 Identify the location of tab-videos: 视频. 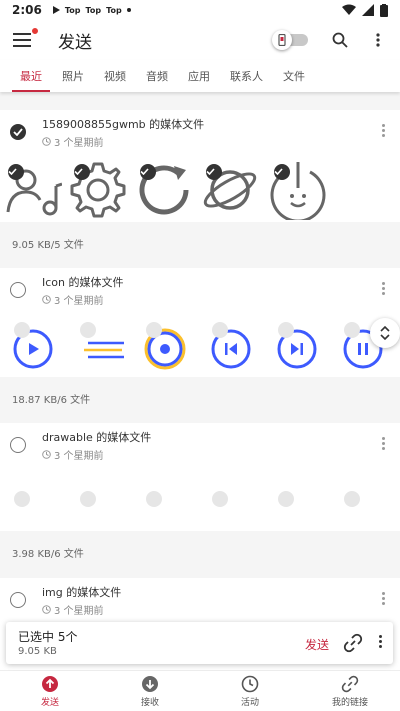
(115, 76).